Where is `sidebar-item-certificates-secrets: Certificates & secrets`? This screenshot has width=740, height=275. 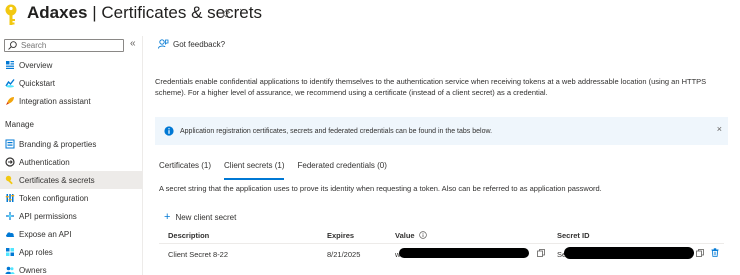
sidebar-item-certificates-secrets: Certificates & secrets is located at coordinates (71, 180).